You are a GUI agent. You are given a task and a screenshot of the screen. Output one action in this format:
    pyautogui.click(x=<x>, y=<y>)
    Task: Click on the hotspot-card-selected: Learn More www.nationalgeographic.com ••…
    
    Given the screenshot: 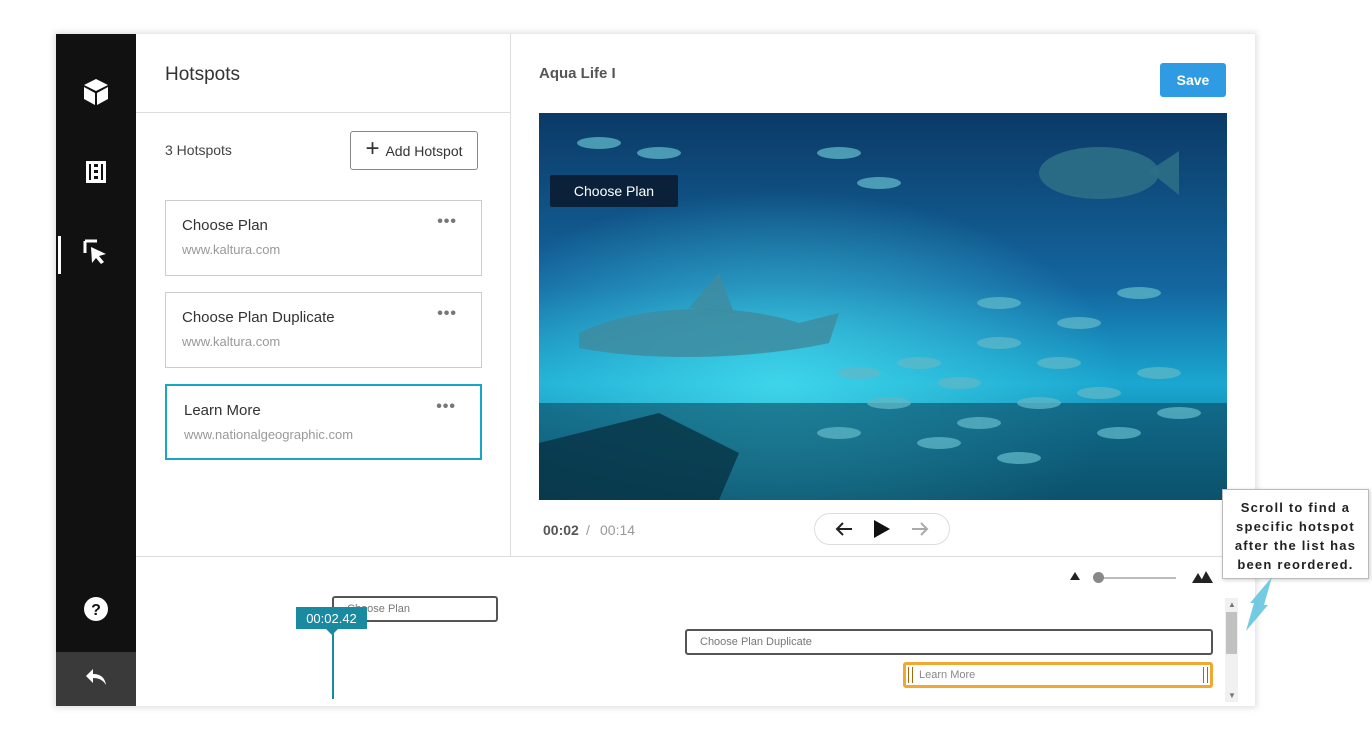 What is the action you would take?
    pyautogui.click(x=323, y=422)
    